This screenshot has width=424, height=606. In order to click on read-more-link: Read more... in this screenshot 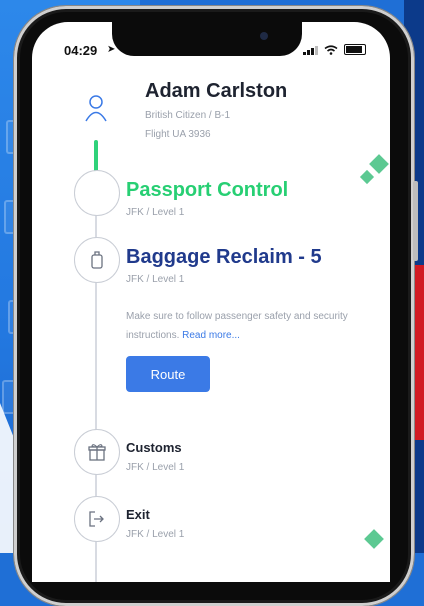, I will do `click(211, 335)`.